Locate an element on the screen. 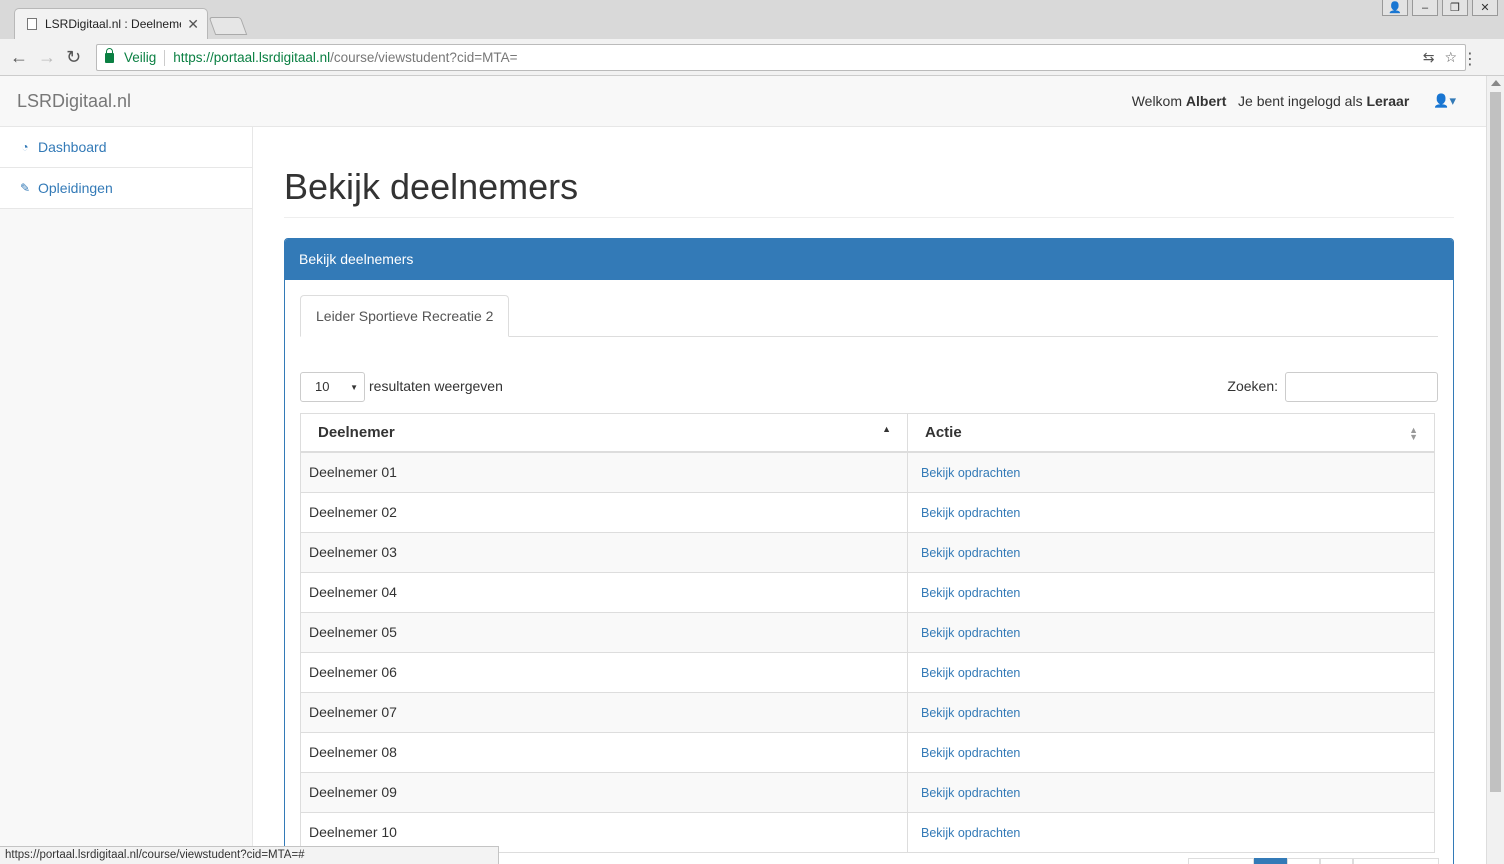  brand-link: LSRDigitaal.nl is located at coordinates (74, 101).